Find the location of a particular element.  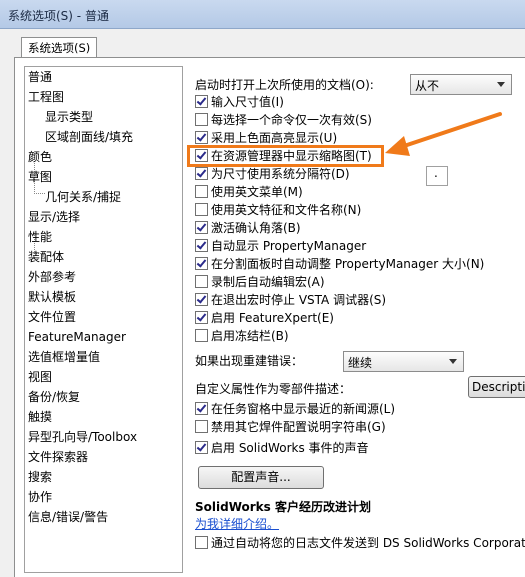

sidebar-item-performance: 性能 is located at coordinates (40, 237).